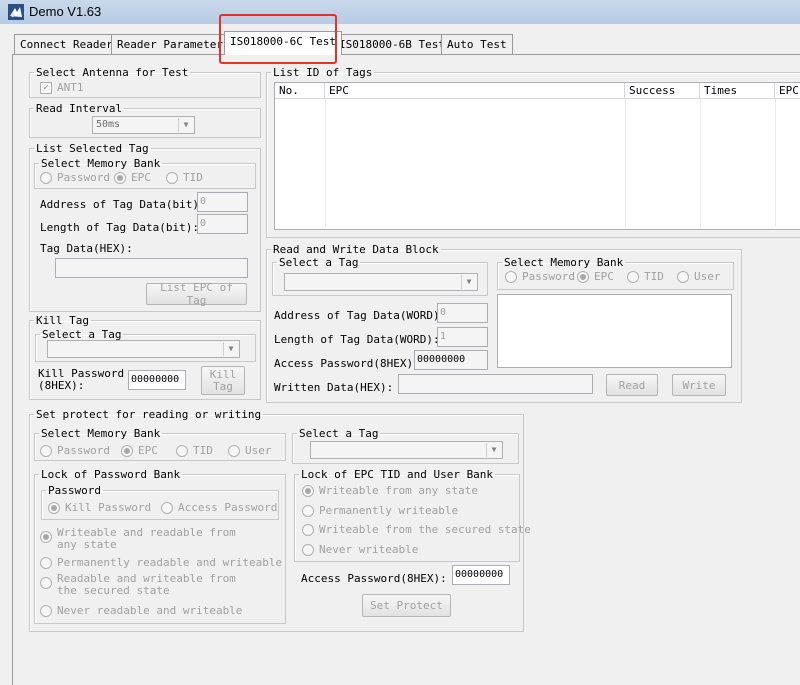 The width and height of the screenshot is (800, 685). What do you see at coordinates (62, 320) in the screenshot?
I see `kill-tag-legend: Kill Tag` at bounding box center [62, 320].